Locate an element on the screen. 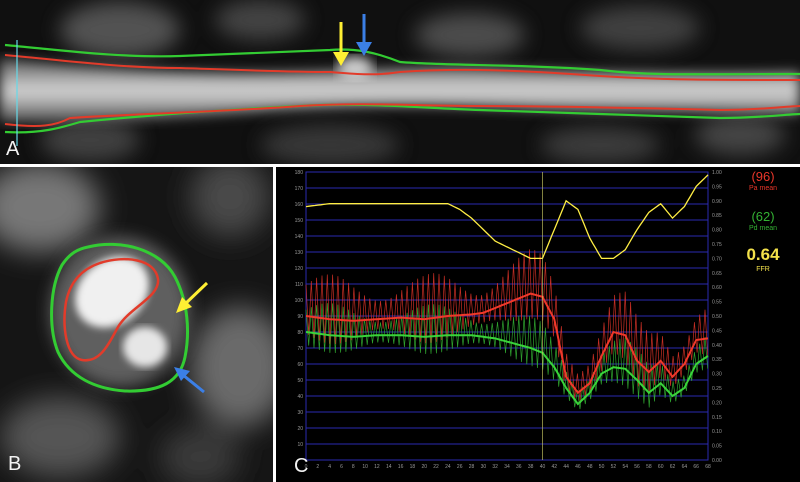 This screenshot has width=800, height=482. y-left-tick-label: 160 is located at coordinates (299, 205).